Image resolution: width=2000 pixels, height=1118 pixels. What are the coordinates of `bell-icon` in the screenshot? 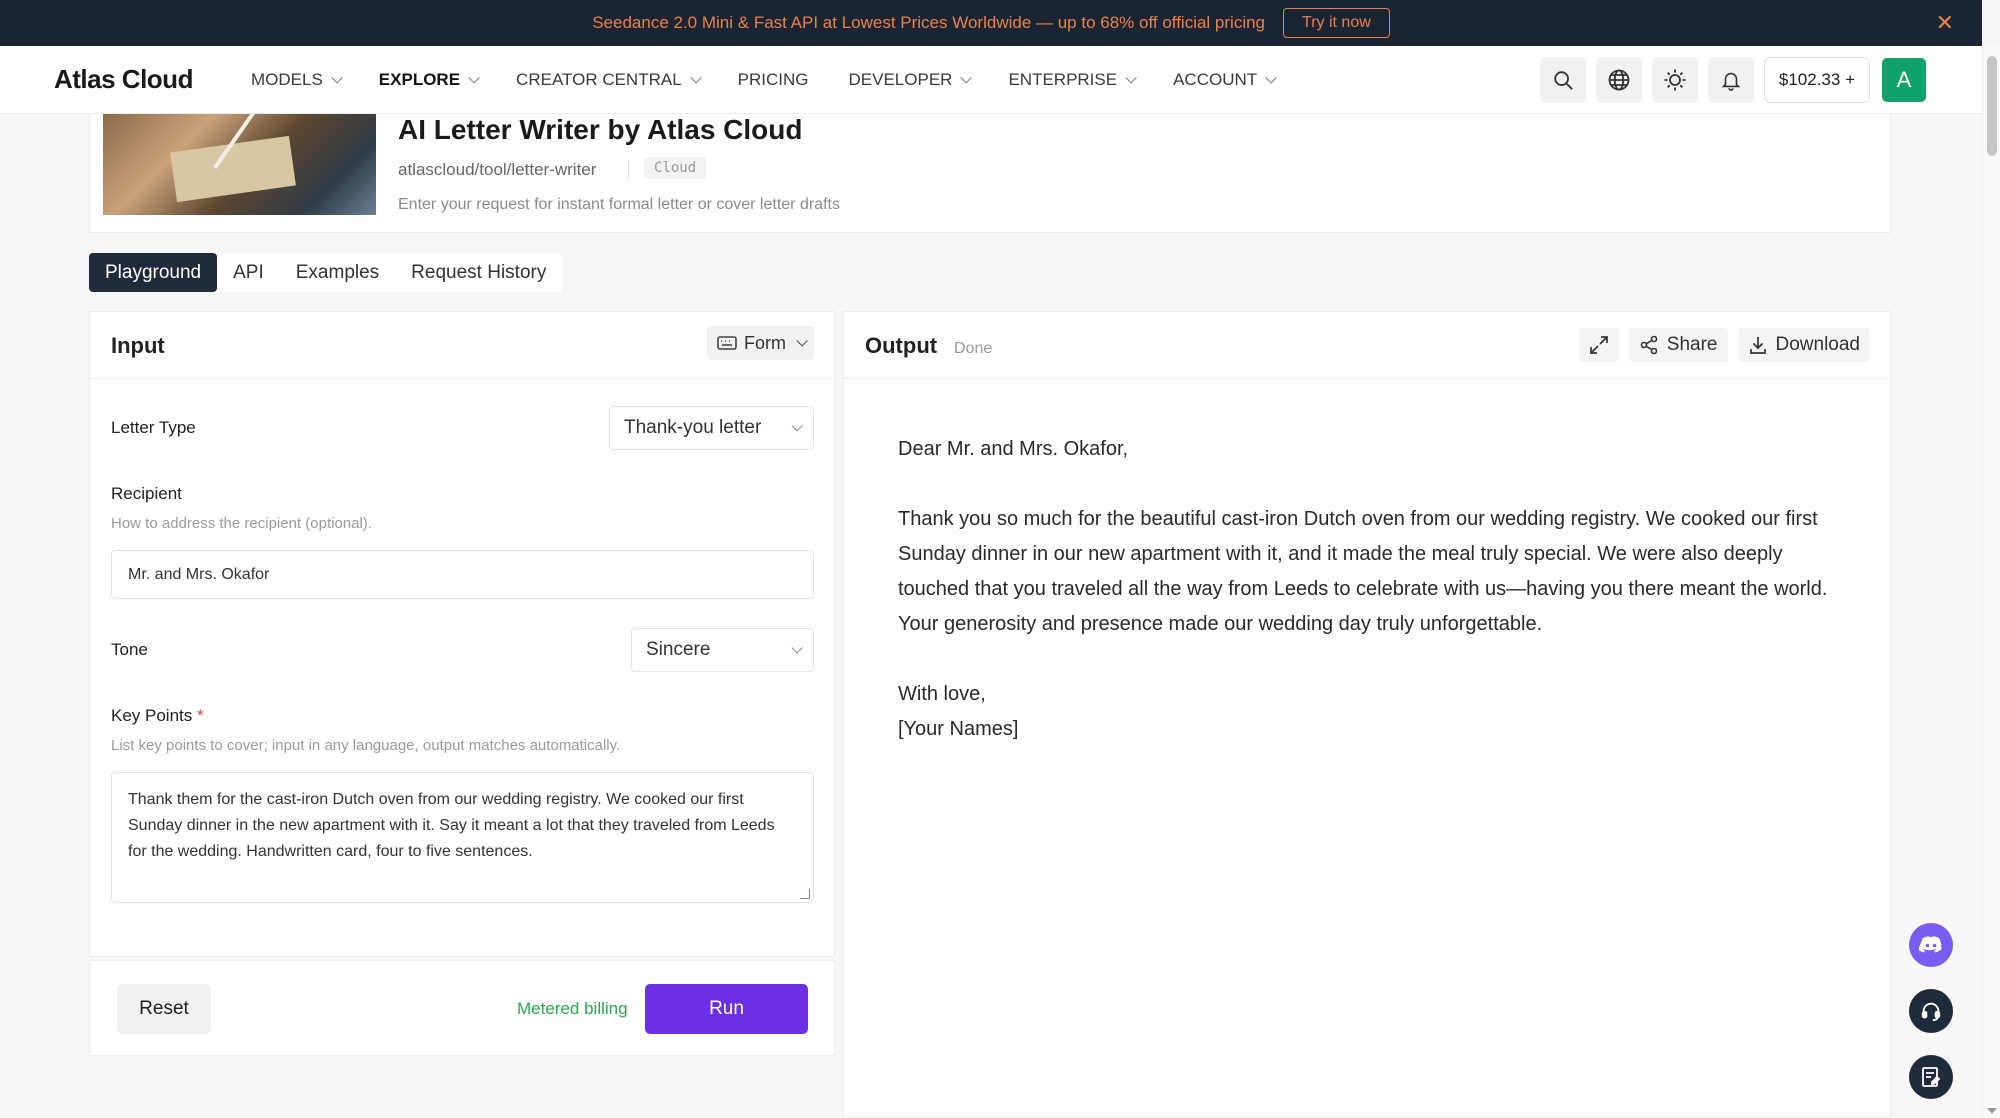 It's located at (1730, 80).